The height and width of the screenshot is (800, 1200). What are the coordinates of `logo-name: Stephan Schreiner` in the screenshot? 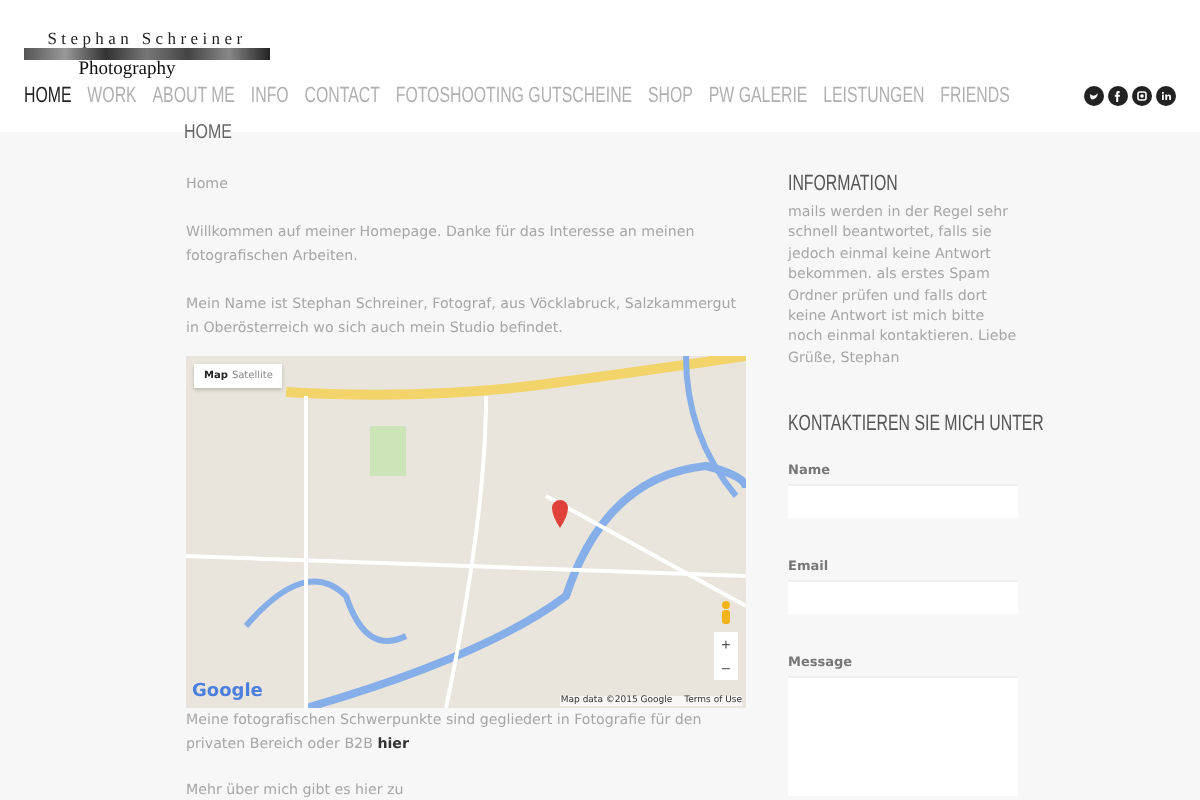 It's located at (147, 38).